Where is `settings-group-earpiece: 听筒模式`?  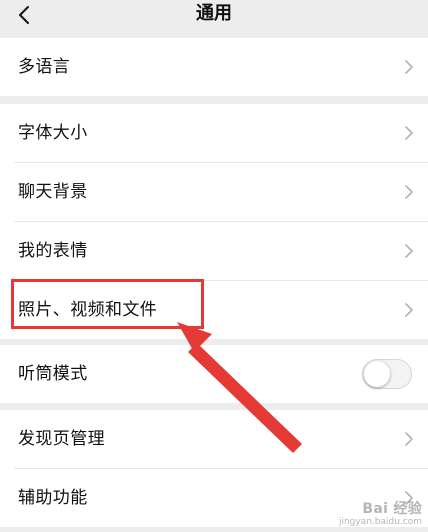
settings-group-earpiece: 听筒模式 is located at coordinates (214, 374).